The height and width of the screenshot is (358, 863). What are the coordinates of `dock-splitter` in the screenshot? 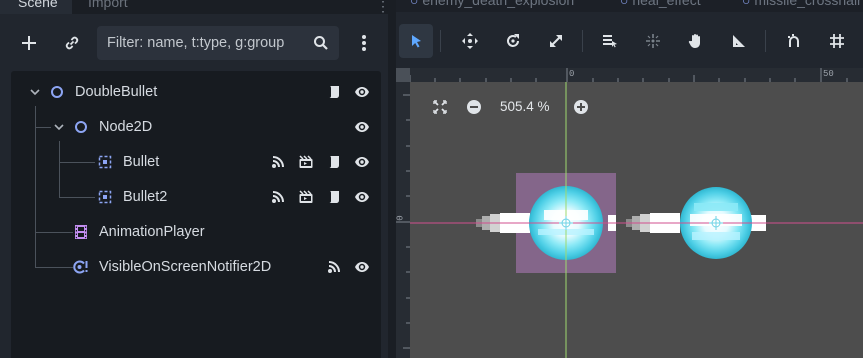 It's located at (392, 179).